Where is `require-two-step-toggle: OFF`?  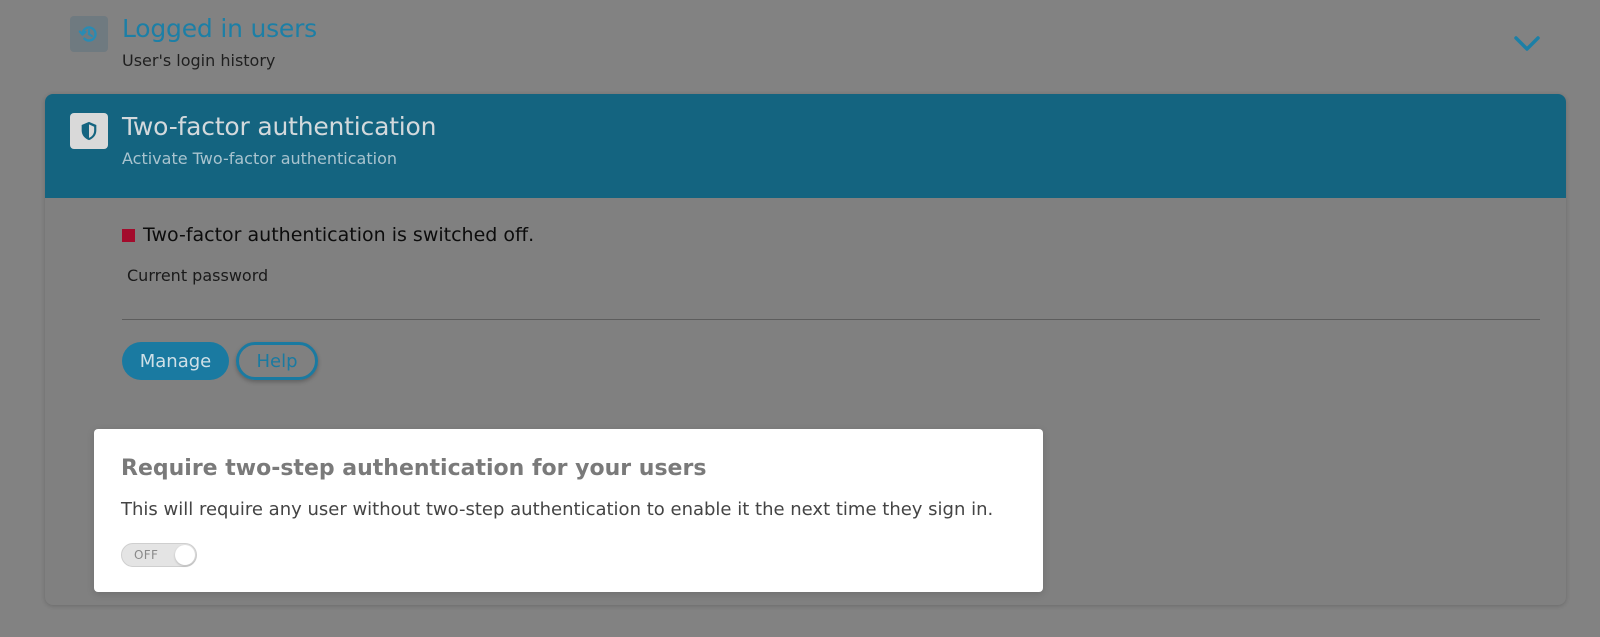
require-two-step-toggle: OFF is located at coordinates (159, 555).